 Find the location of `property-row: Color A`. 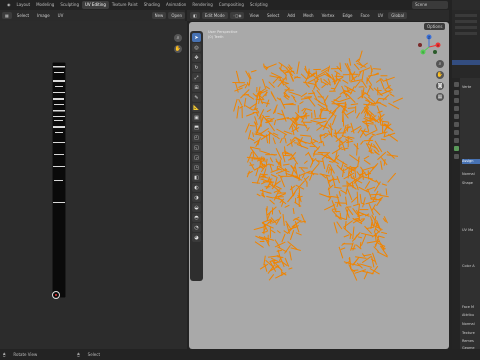

property-row: Color A is located at coordinates (471, 266).